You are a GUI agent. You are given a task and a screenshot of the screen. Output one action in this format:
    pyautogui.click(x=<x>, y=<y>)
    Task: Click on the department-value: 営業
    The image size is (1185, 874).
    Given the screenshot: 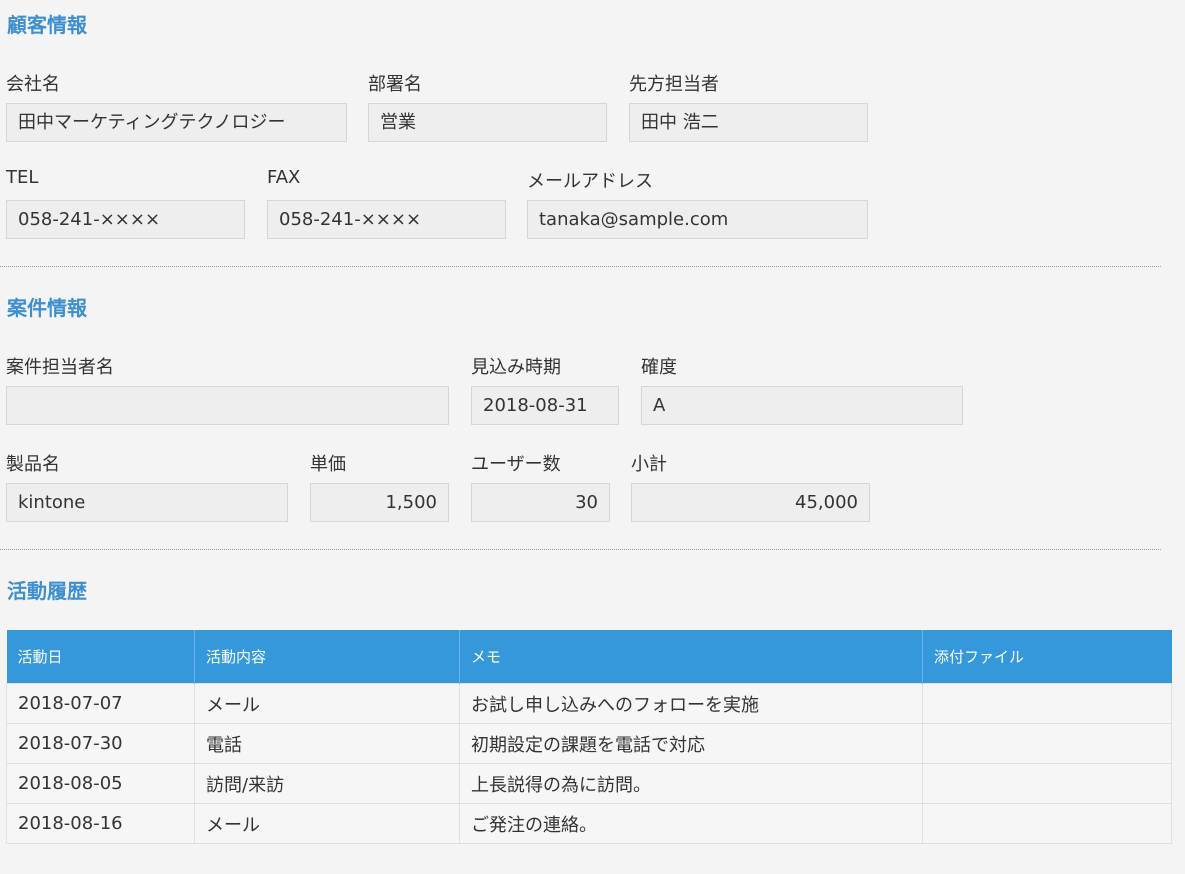 What is the action you would take?
    pyautogui.click(x=487, y=122)
    